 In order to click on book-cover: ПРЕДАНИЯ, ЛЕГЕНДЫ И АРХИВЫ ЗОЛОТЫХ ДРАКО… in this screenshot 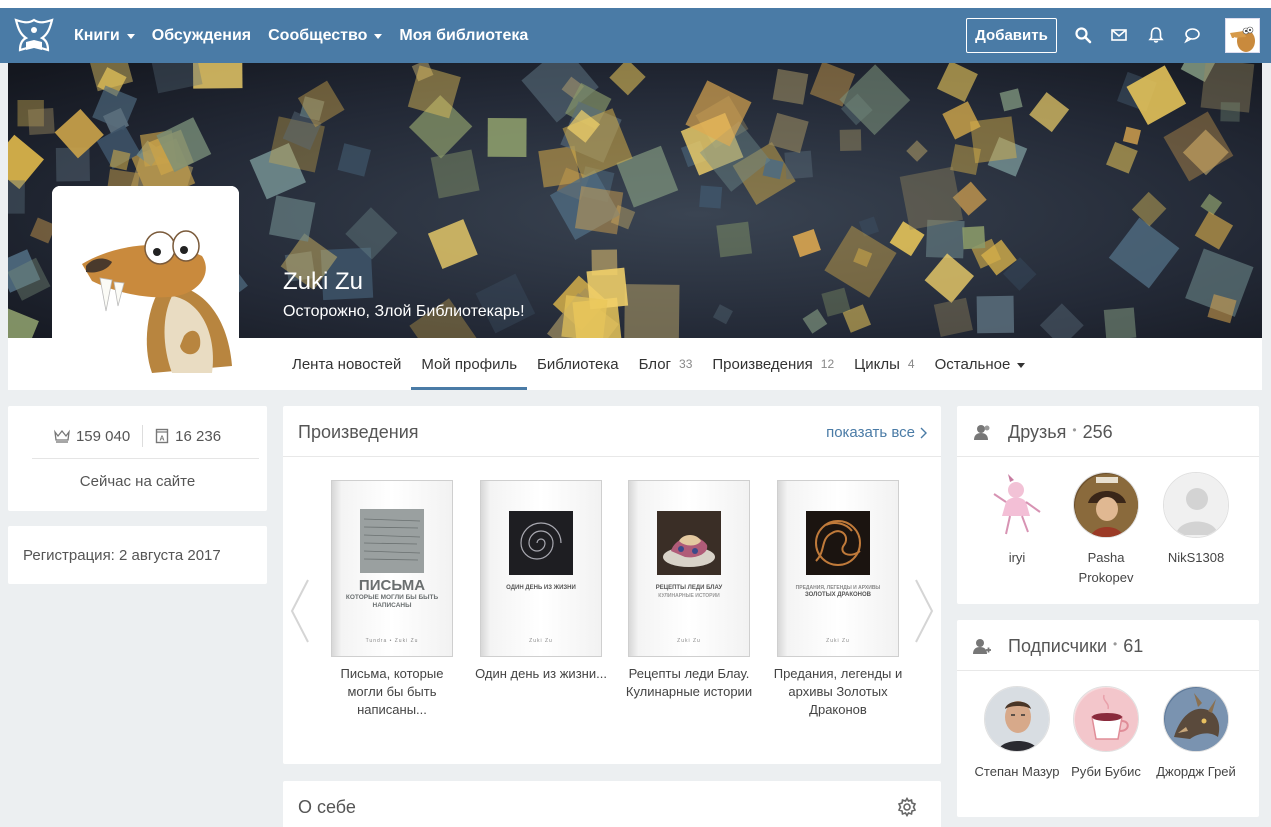, I will do `click(838, 568)`.